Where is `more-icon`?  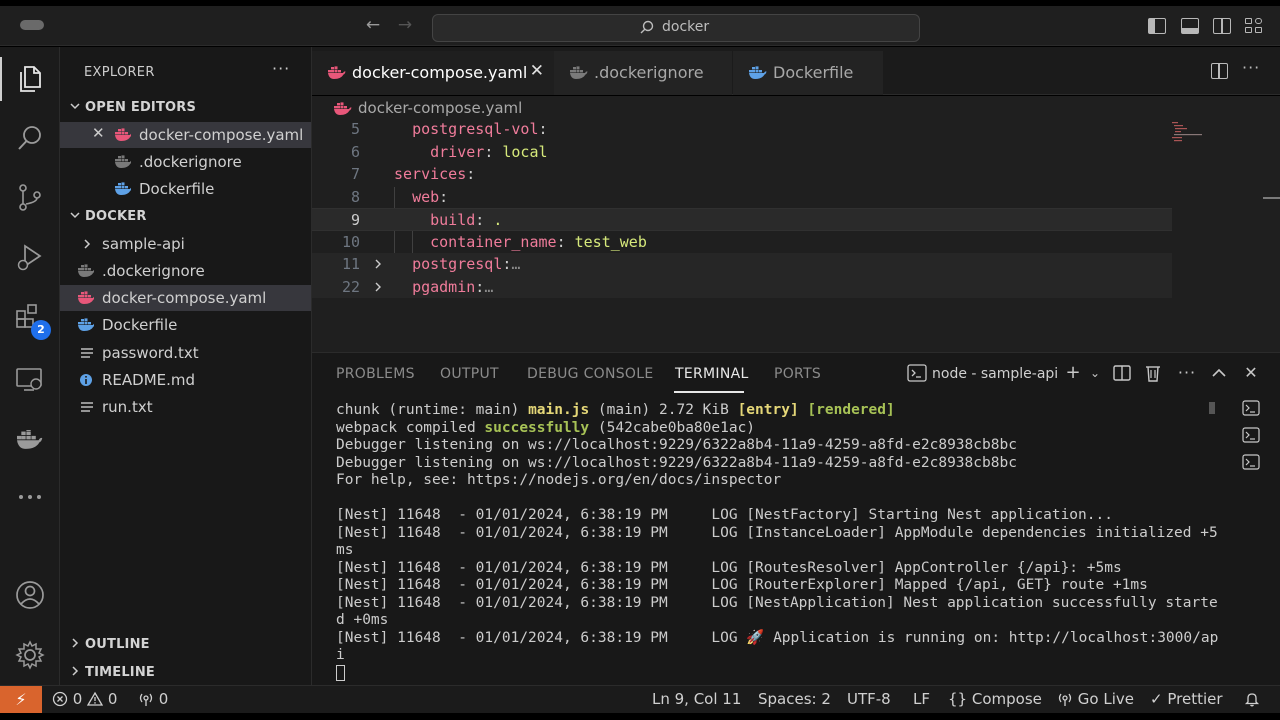 more-icon is located at coordinates (30, 497).